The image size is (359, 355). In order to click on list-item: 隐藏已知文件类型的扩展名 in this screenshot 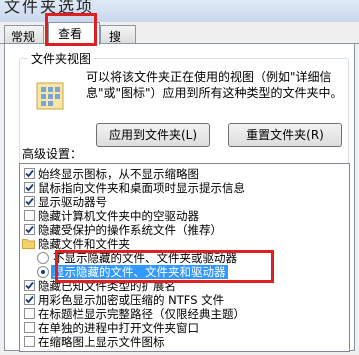, I will do `click(184, 286)`.